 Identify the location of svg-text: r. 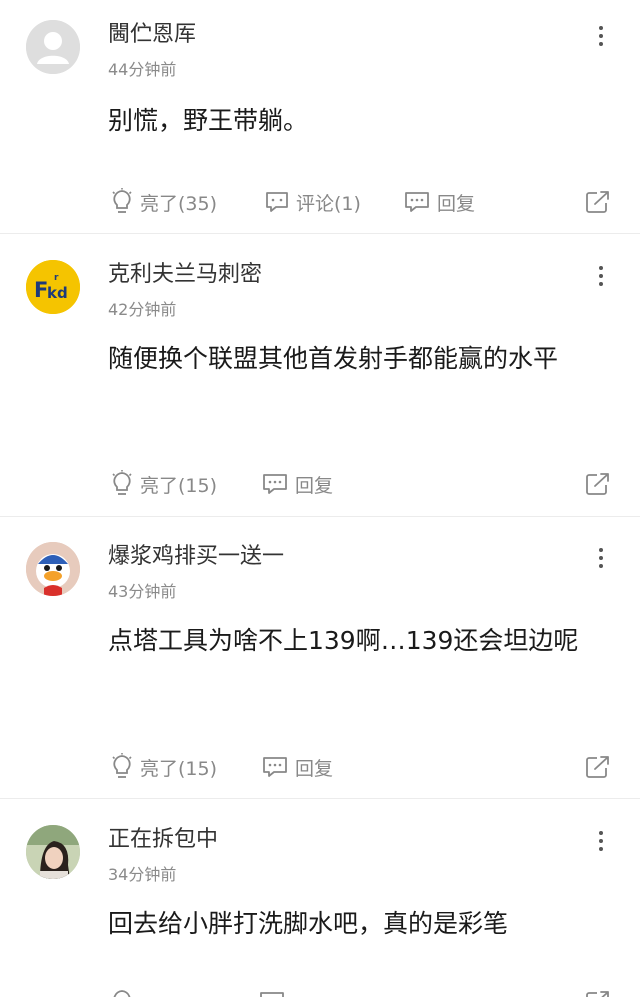
(56, 278).